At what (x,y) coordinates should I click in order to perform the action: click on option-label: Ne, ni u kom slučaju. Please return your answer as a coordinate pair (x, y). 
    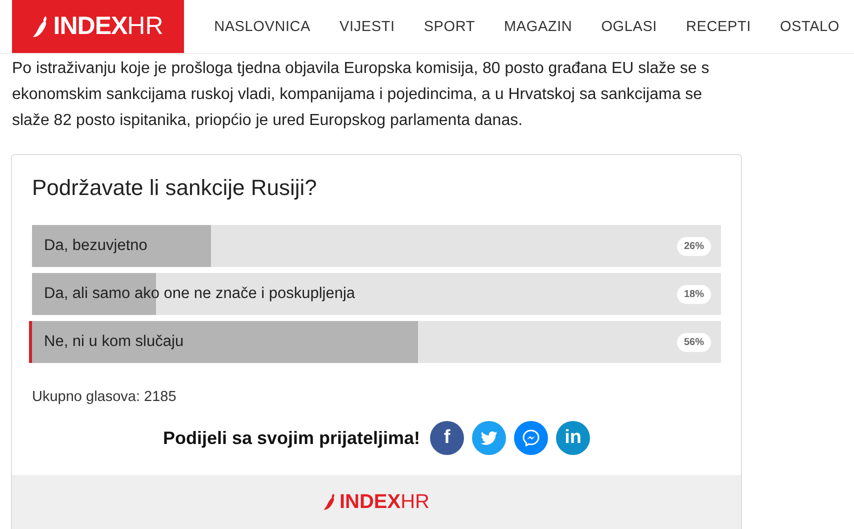
    Looking at the image, I should click on (114, 342).